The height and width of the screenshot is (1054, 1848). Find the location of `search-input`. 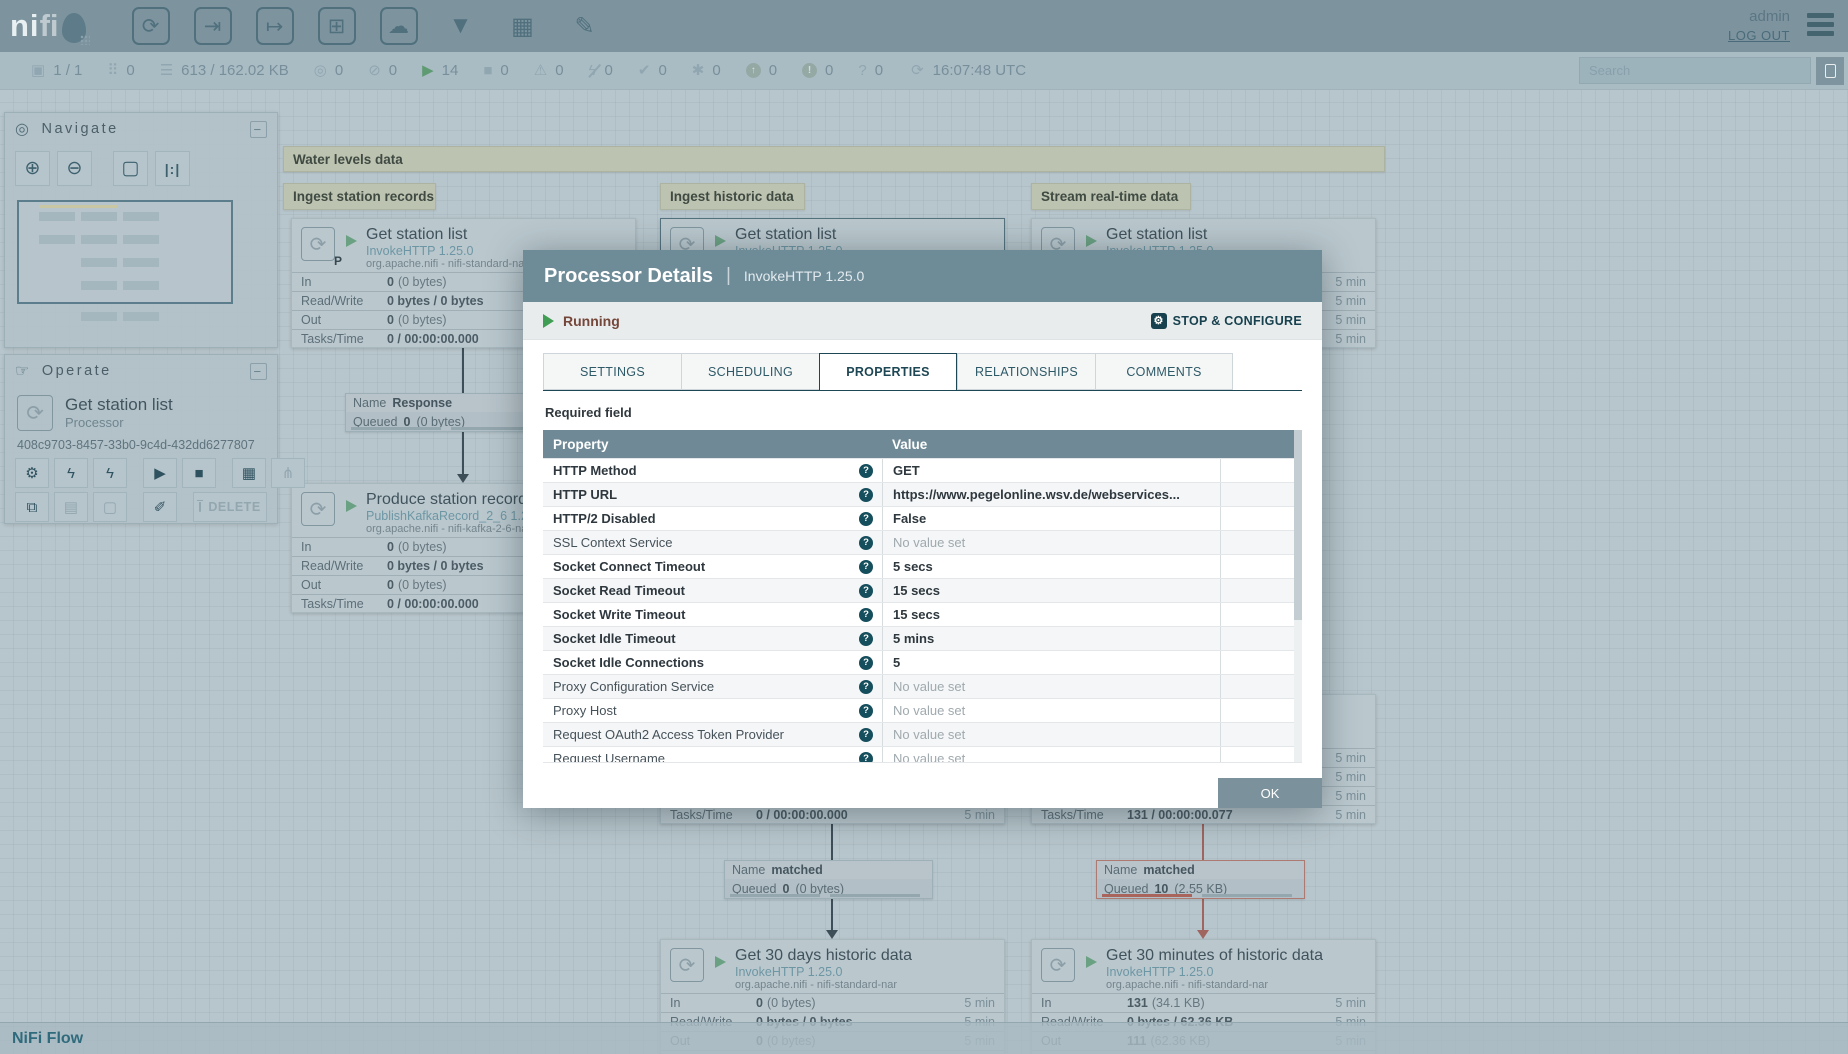

search-input is located at coordinates (1695, 70).